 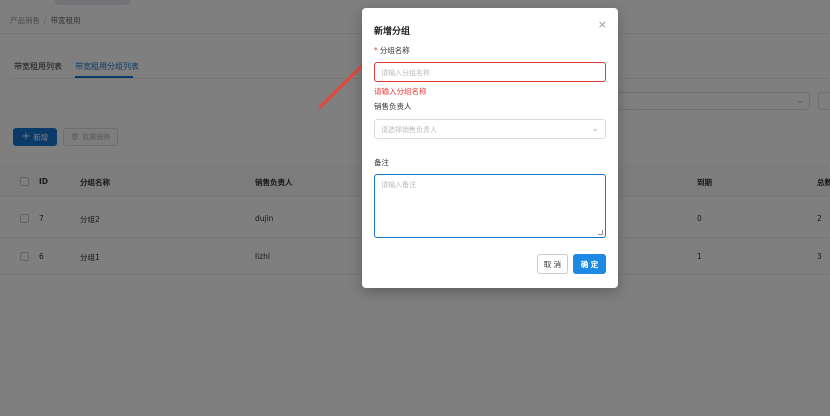 What do you see at coordinates (490, 206) in the screenshot?
I see `remark-textarea: 请输入备注` at bounding box center [490, 206].